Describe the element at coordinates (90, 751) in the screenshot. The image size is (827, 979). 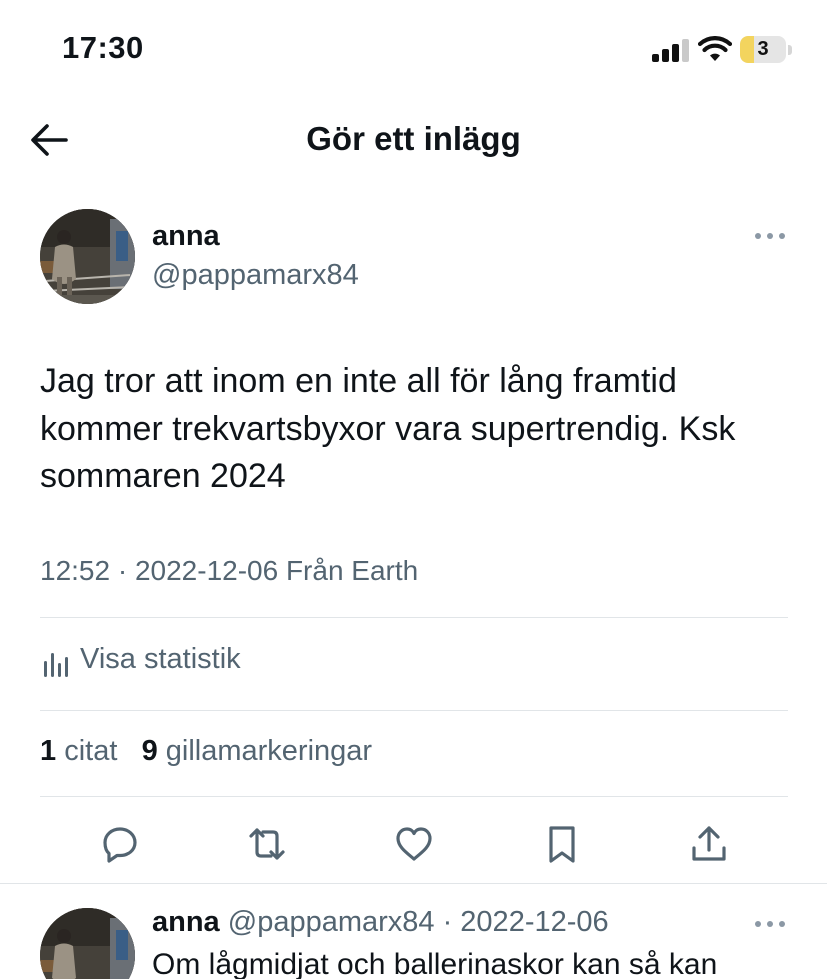
I see `quotes-label: citat` at that location.